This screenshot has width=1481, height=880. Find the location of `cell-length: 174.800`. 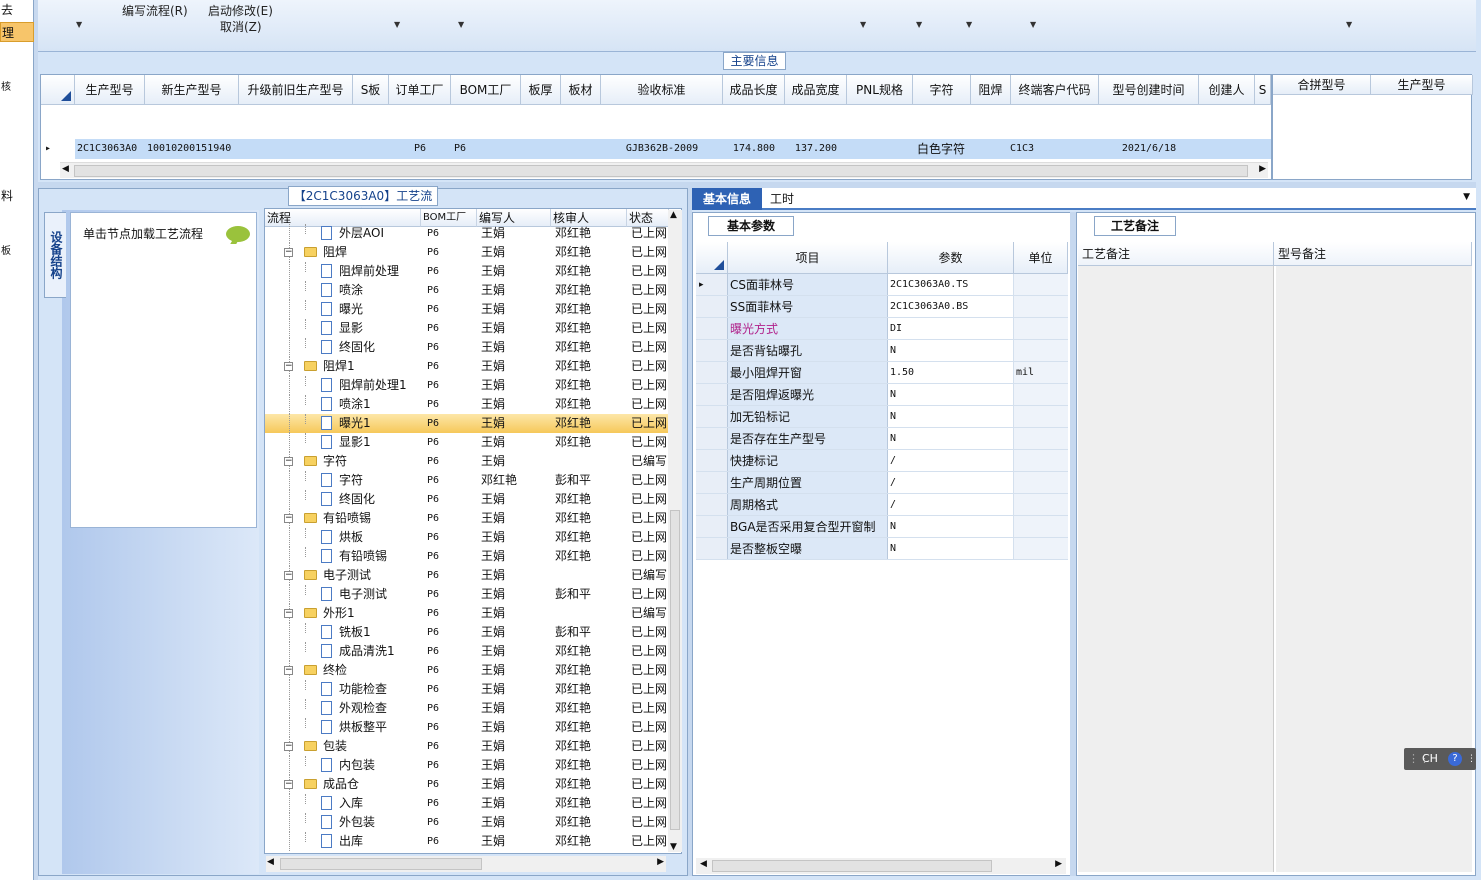

cell-length: 174.800 is located at coordinates (754, 149).